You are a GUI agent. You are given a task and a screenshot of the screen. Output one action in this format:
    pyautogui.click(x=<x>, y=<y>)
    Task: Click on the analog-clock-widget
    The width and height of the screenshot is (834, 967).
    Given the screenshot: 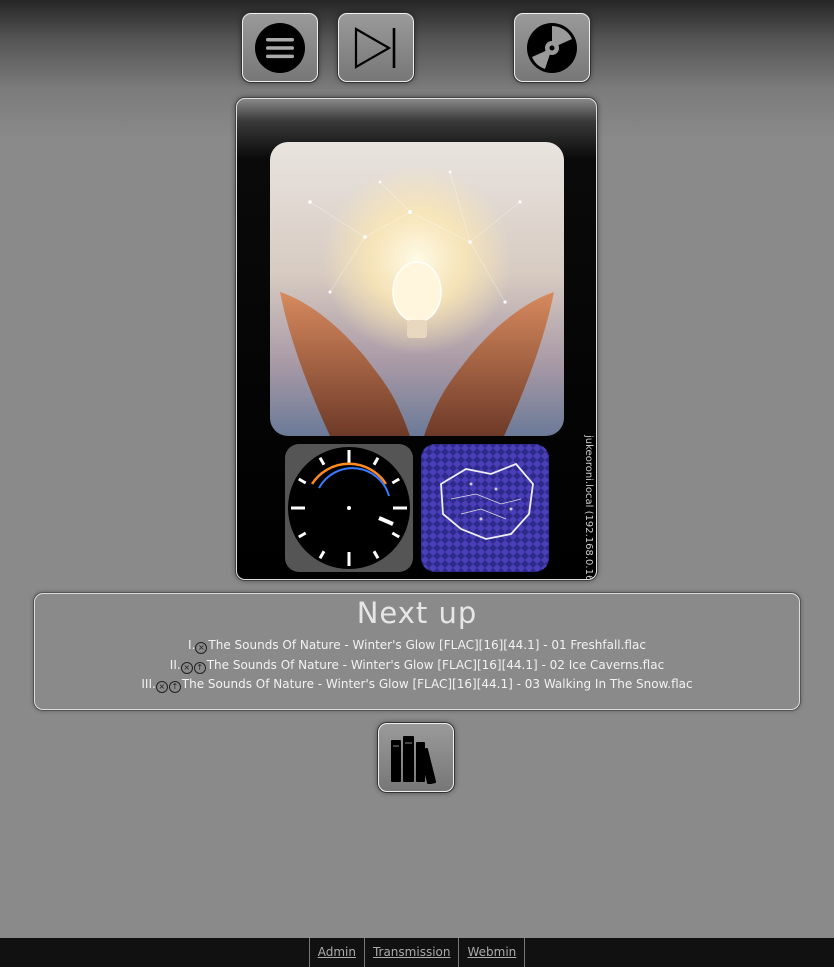 What is the action you would take?
    pyautogui.click(x=349, y=508)
    